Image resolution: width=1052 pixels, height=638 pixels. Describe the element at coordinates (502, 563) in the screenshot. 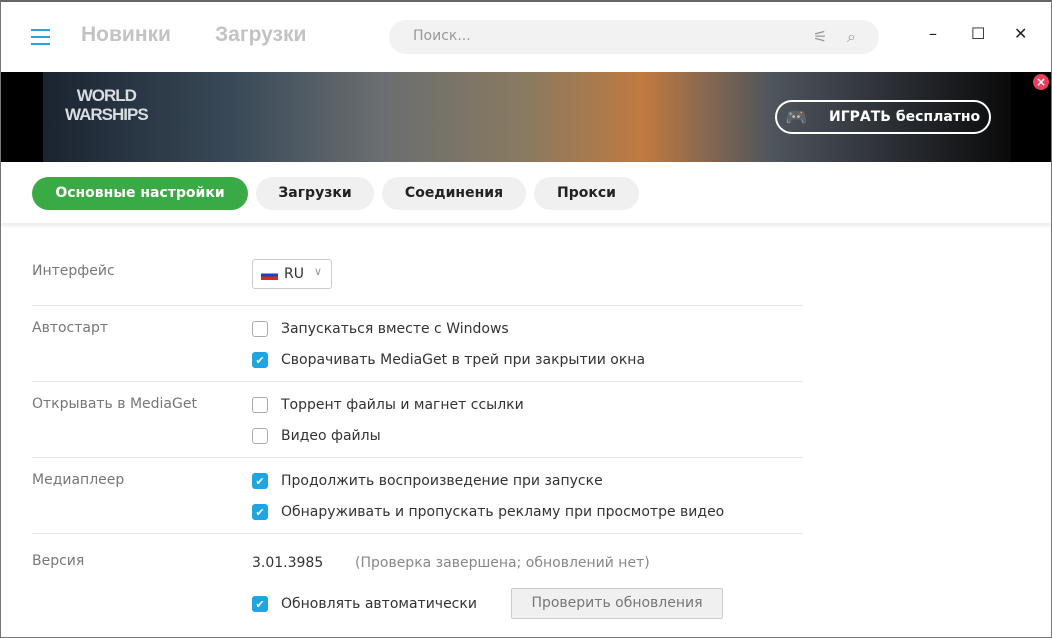

I see `update-status: (Проверка завершена; обновлений нет)` at that location.